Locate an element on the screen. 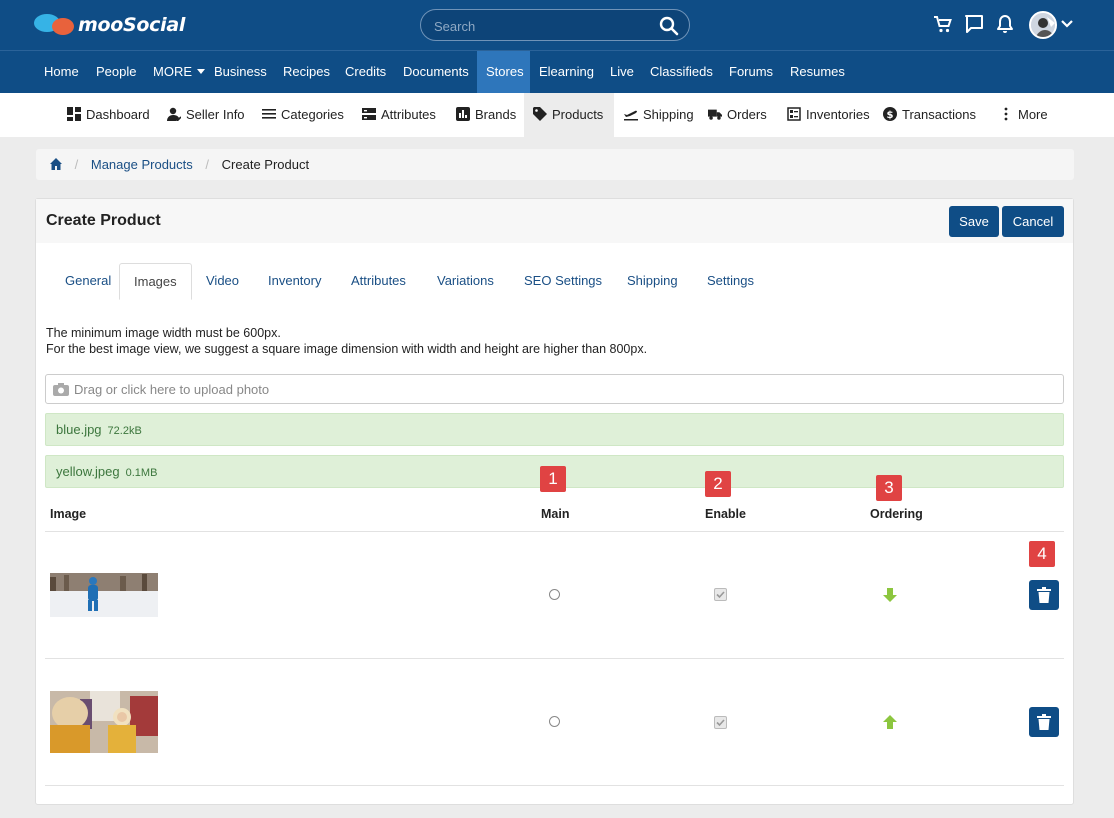 This screenshot has height=818, width=1114. store-nav-dashboard: Dashboard is located at coordinates (108, 115).